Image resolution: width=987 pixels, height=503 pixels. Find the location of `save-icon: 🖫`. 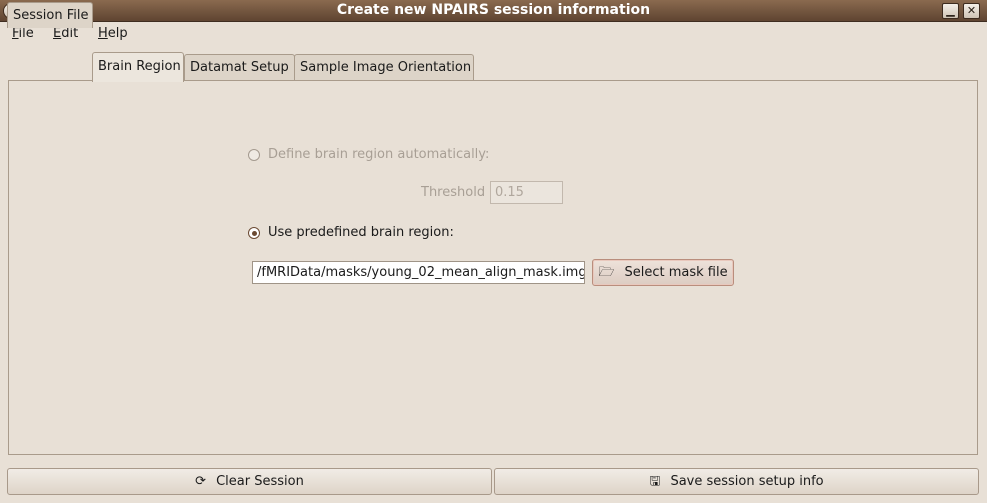

save-icon: 🖫 is located at coordinates (655, 481).